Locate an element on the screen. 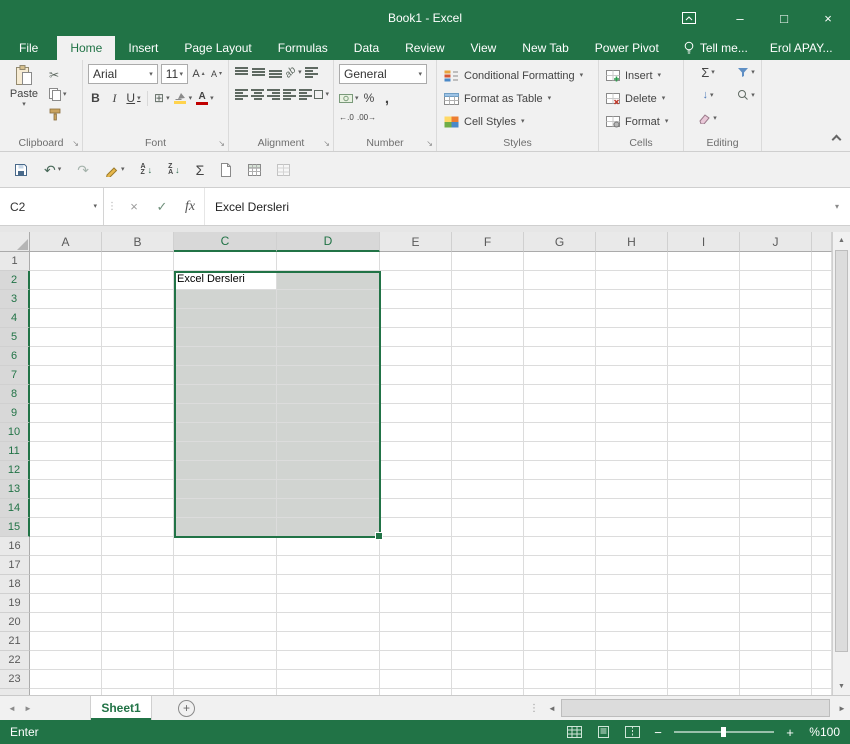  cell-E17 is located at coordinates (416, 565).